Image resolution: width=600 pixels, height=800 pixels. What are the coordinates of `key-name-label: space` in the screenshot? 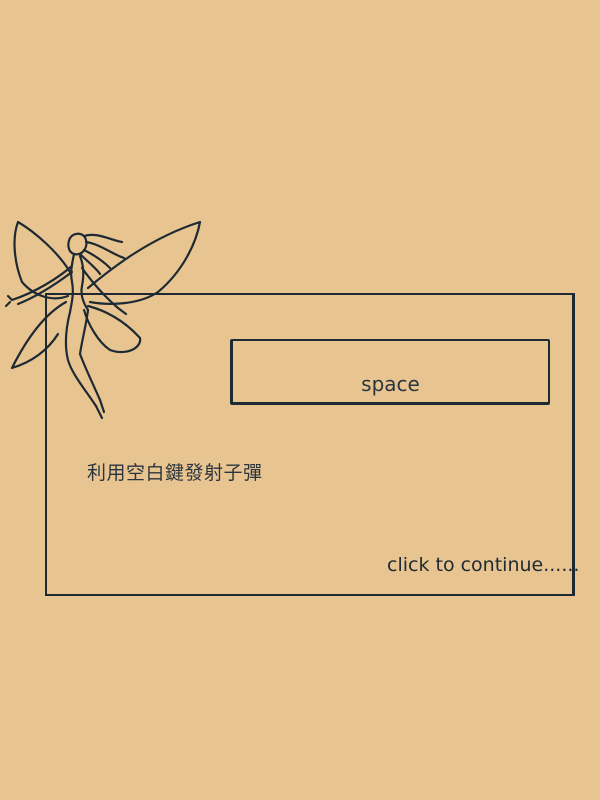 It's located at (390, 384).